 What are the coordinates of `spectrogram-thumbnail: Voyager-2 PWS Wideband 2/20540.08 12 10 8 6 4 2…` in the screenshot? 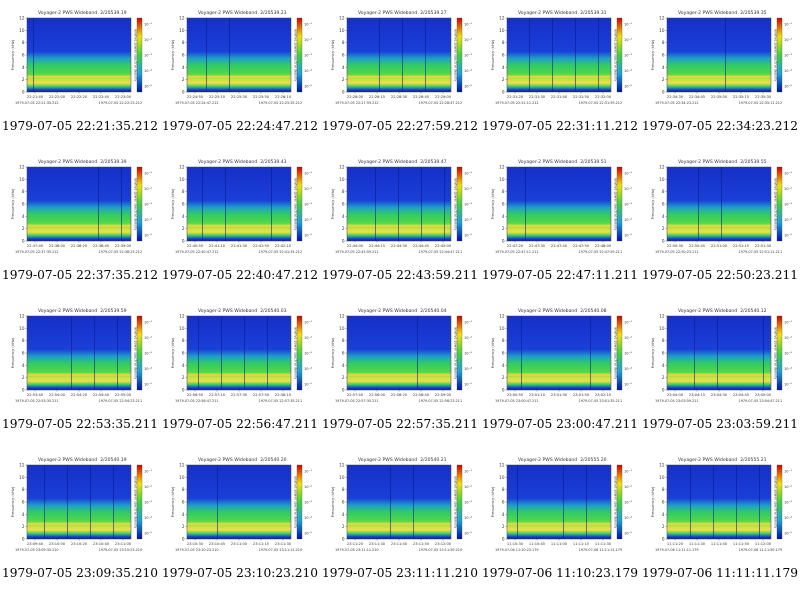 It's located at (560, 358).